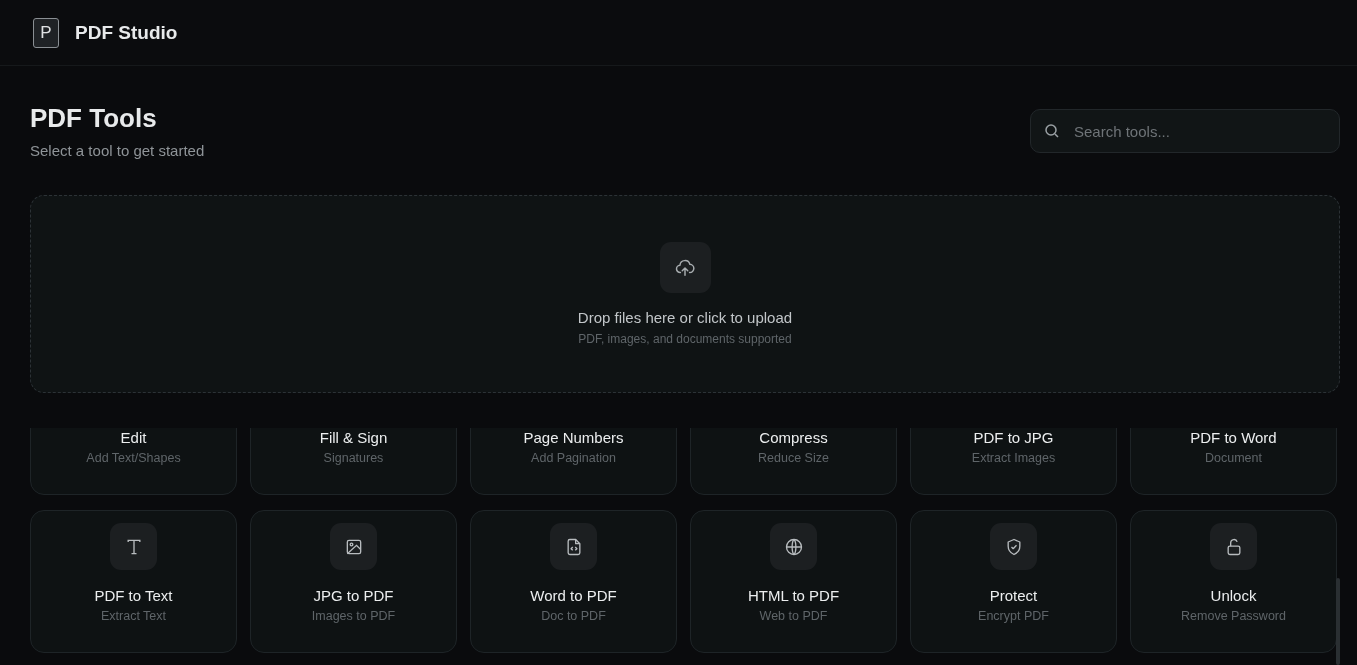 The height and width of the screenshot is (665, 1357). Describe the element at coordinates (353, 616) in the screenshot. I see `tool-description: Images to PDF` at that location.